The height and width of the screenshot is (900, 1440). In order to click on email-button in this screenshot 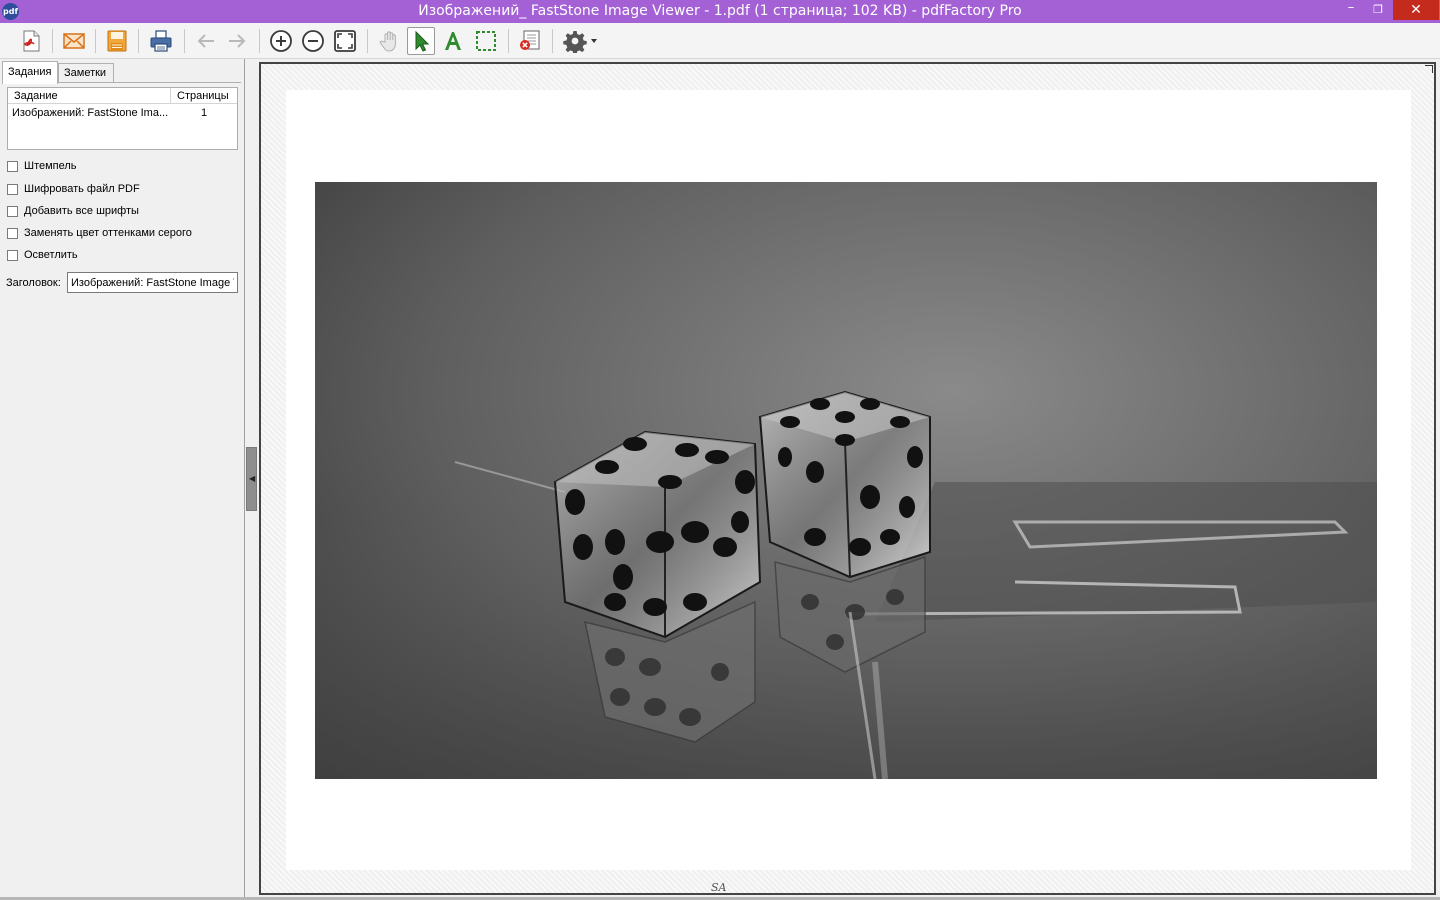, I will do `click(74, 41)`.